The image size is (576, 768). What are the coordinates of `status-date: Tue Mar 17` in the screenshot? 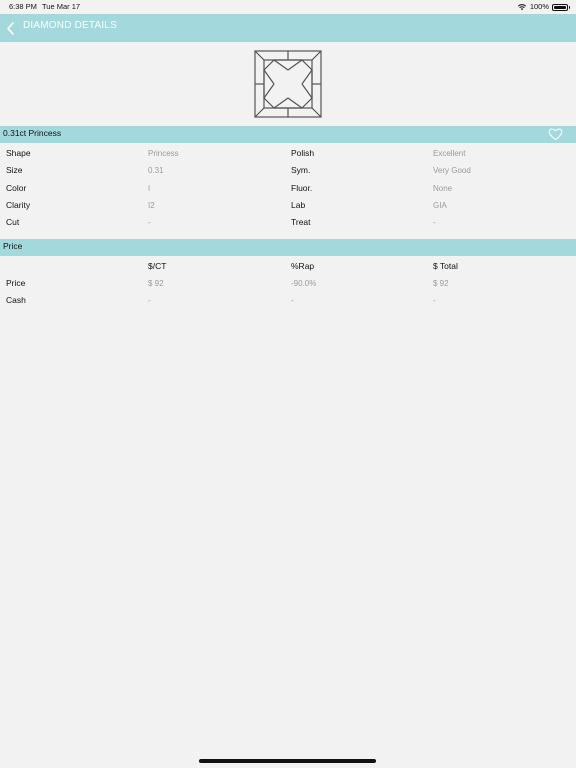 It's located at (61, 6).